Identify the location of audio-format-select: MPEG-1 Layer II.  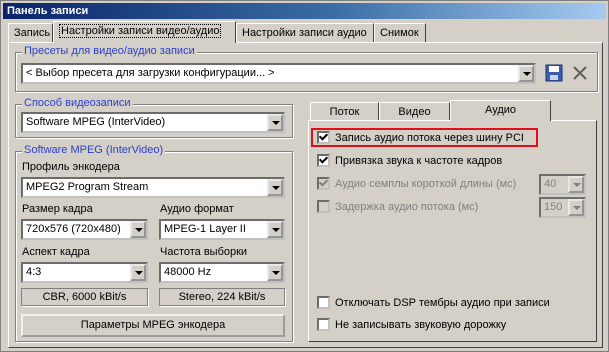
(222, 229).